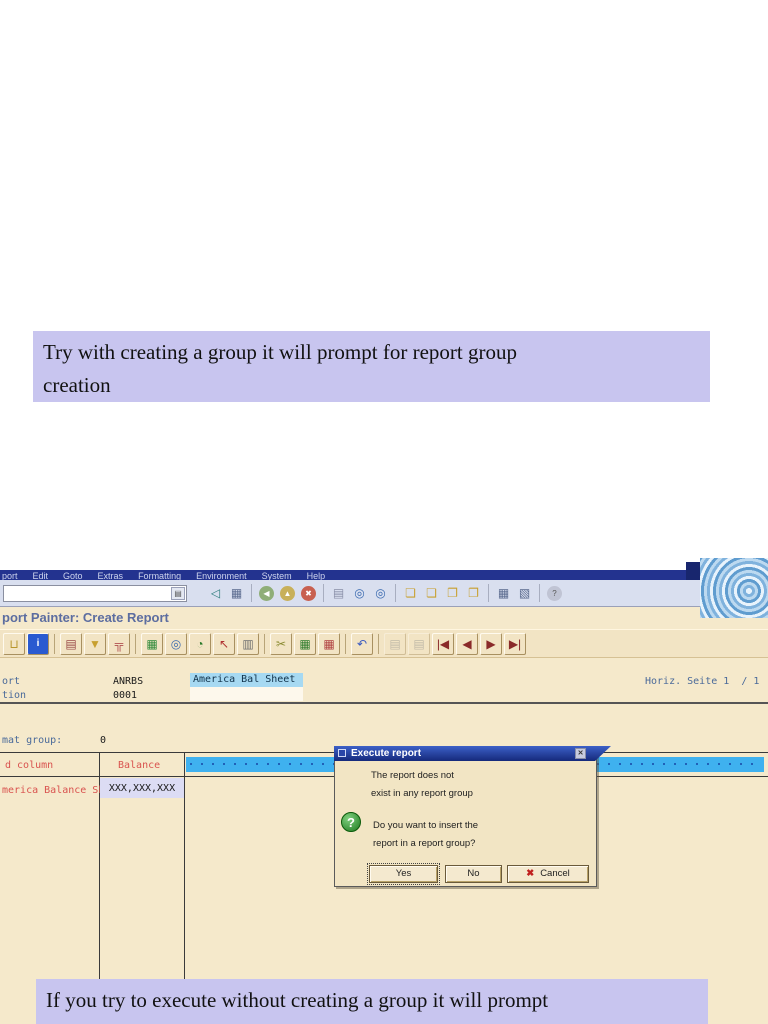 The image size is (768, 1024). What do you see at coordinates (246, 694) in the screenshot?
I see `description-field-empty` at bounding box center [246, 694].